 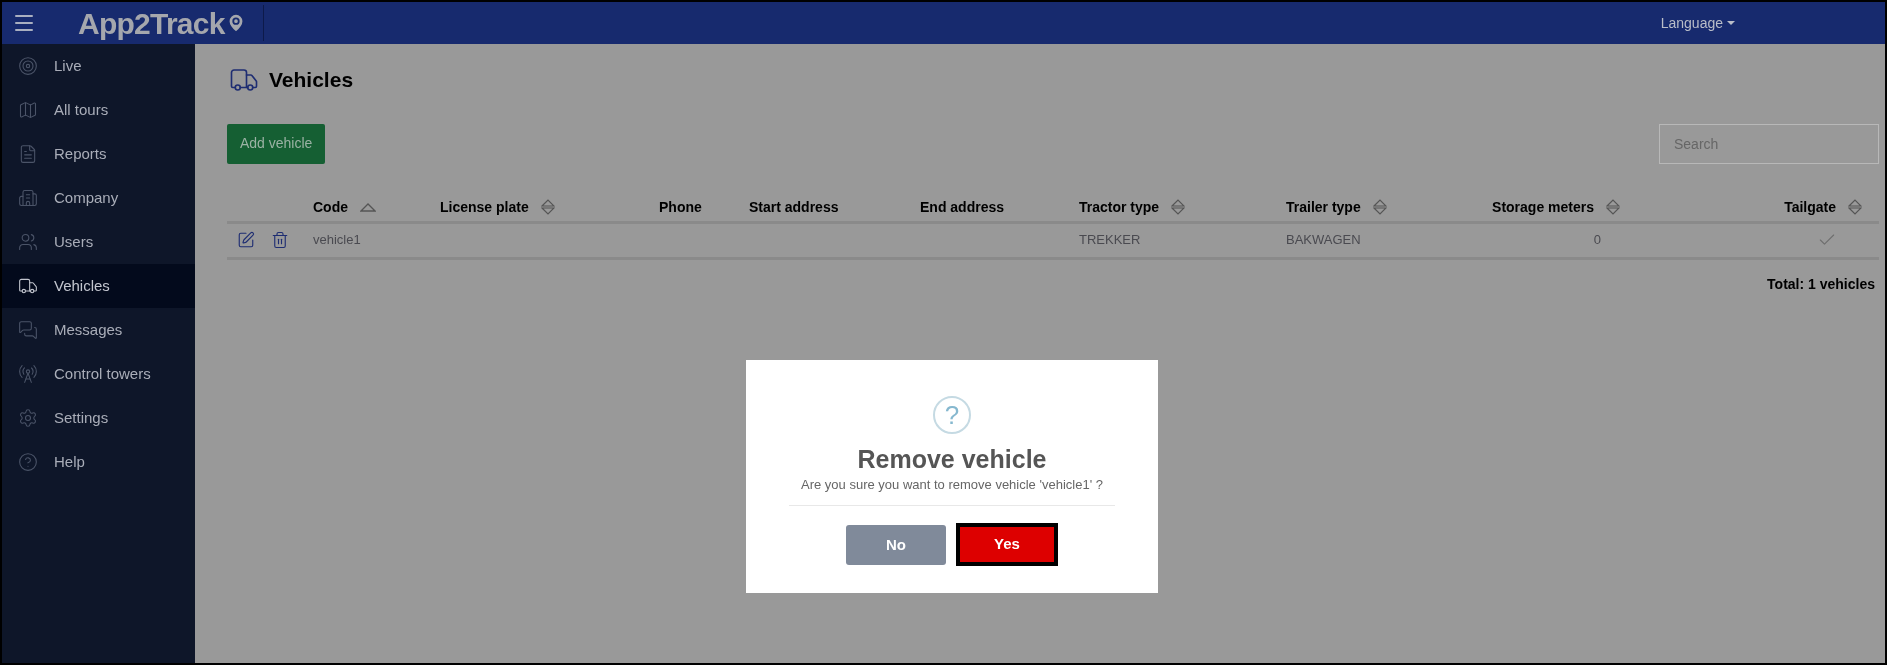 I want to click on settings-icon, so click(x=28, y=418).